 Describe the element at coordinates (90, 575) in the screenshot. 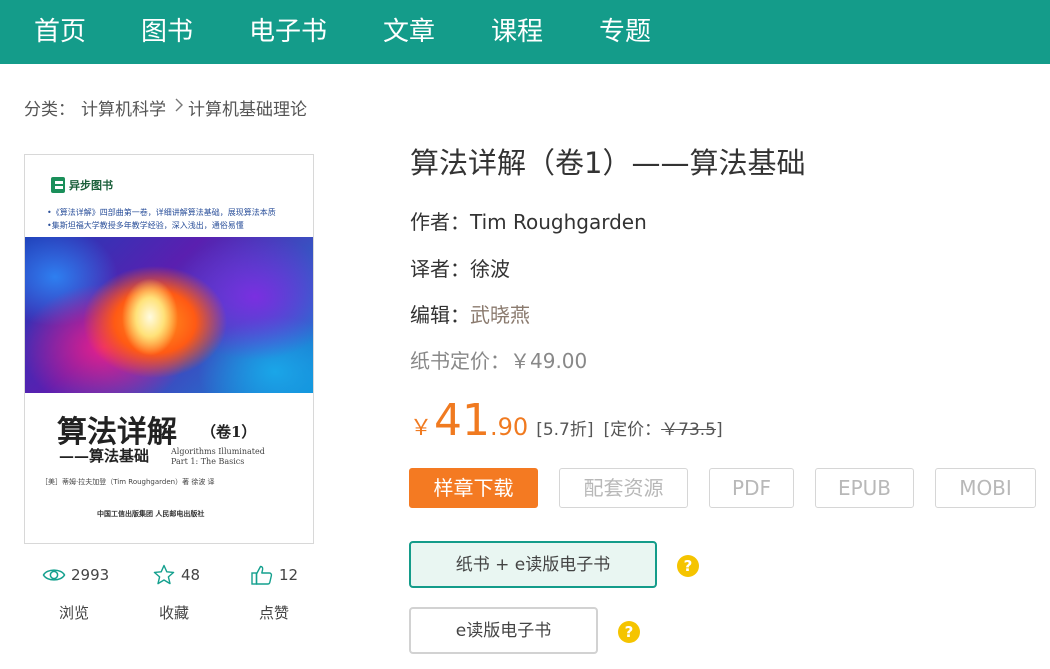

I see `views-count: 2993` at that location.